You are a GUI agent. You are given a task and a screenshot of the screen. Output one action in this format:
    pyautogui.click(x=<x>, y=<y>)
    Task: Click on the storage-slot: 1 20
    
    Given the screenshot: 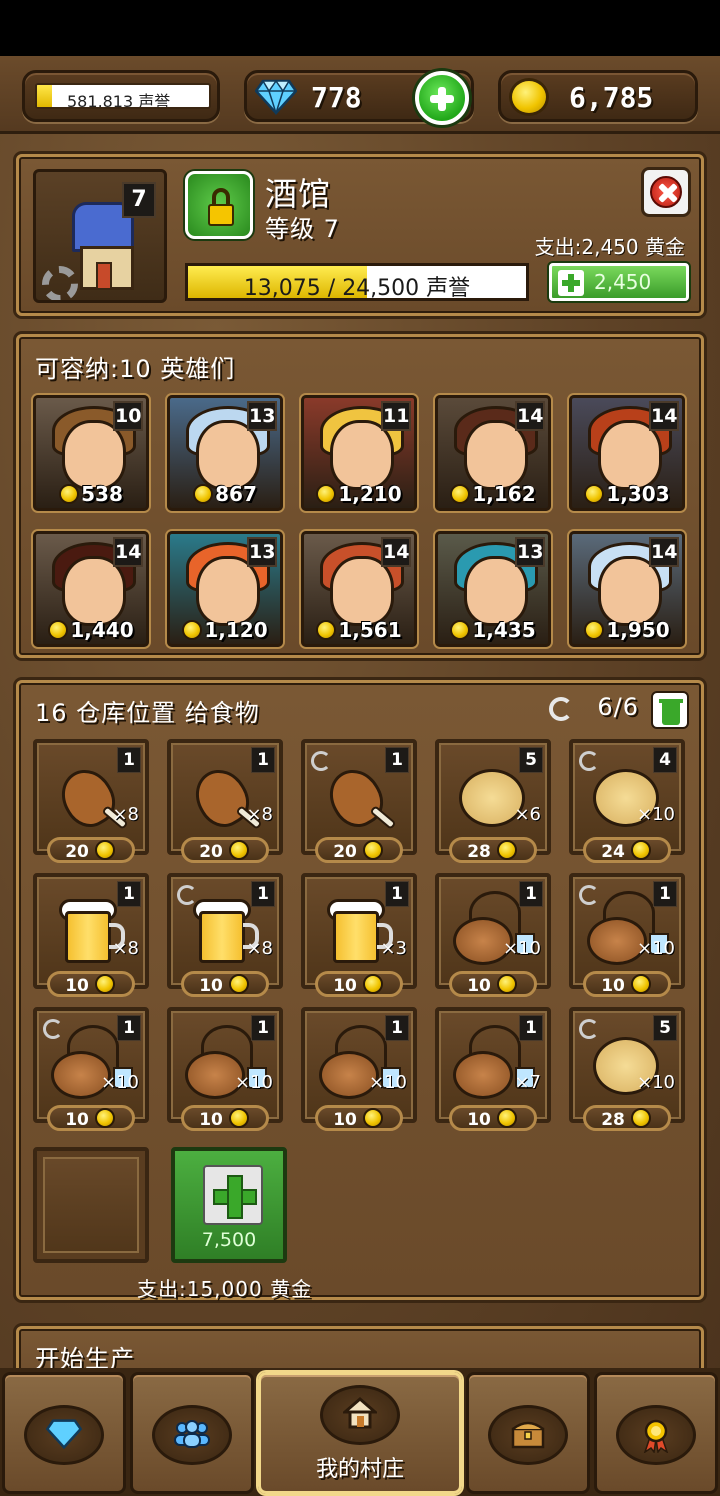 What is the action you would take?
    pyautogui.click(x=359, y=801)
    